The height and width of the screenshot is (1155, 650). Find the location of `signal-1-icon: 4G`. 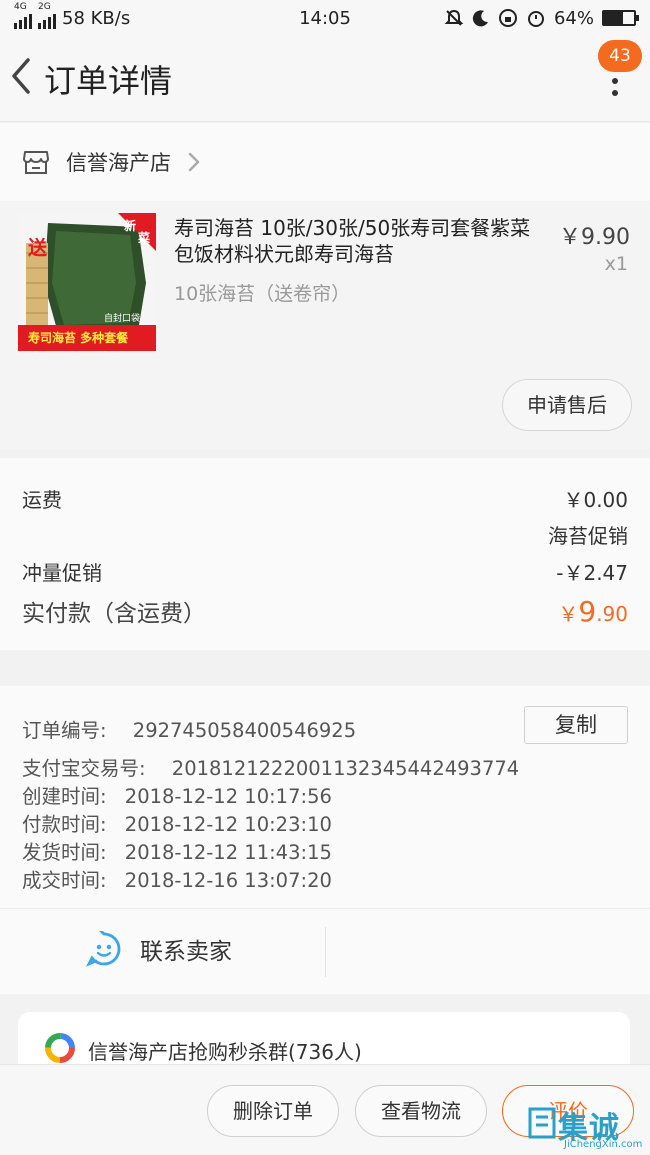

signal-1-icon: 4G is located at coordinates (23, 16).